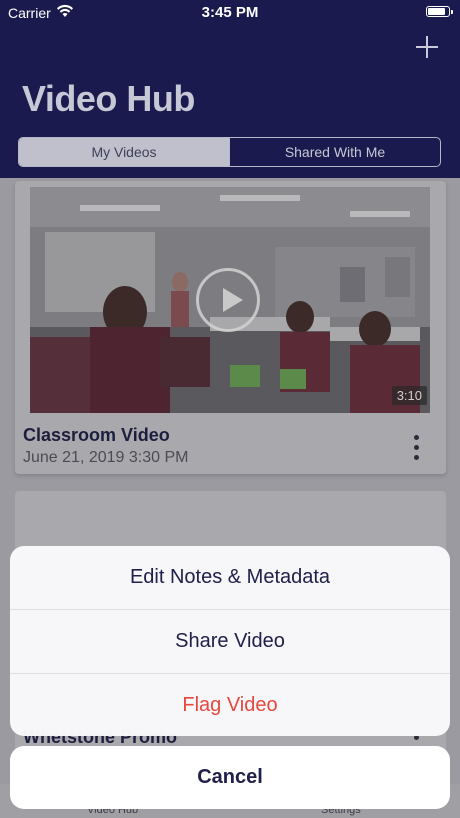  Describe the element at coordinates (439, 11) in the screenshot. I see `battery-icon` at that location.